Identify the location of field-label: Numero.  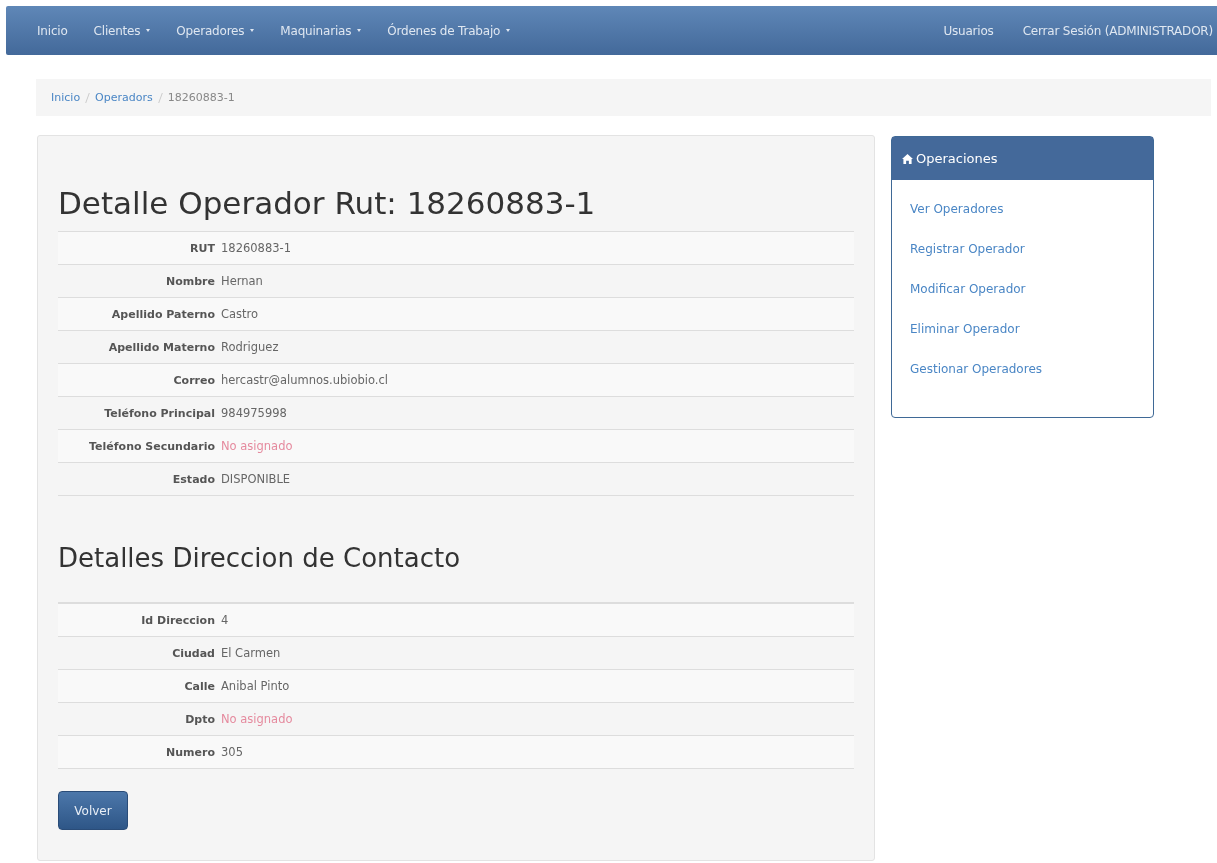
(190, 752).